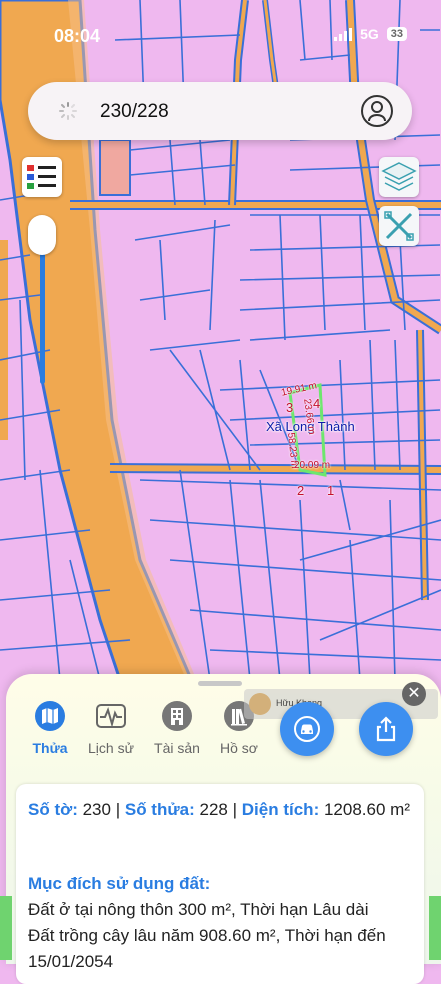  What do you see at coordinates (354, 809) in the screenshot?
I see `area-value: 1208.60` at bounding box center [354, 809].